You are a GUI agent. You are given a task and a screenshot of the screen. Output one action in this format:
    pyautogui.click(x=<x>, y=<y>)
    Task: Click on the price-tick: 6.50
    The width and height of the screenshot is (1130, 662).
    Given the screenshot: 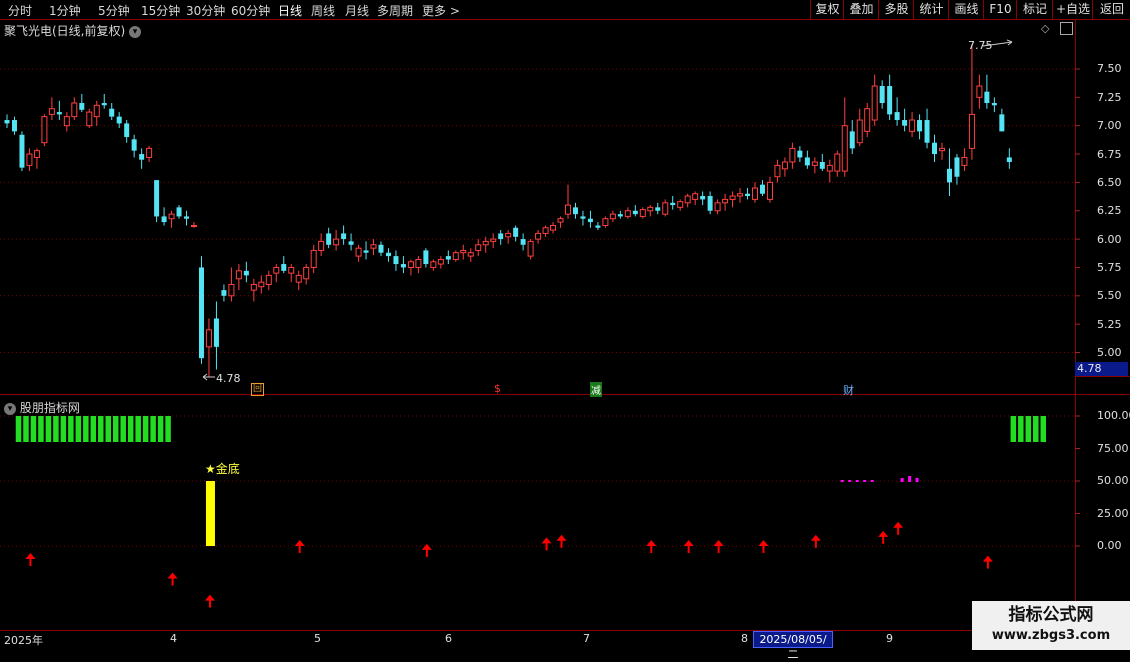 What is the action you would take?
    pyautogui.click(x=1109, y=182)
    